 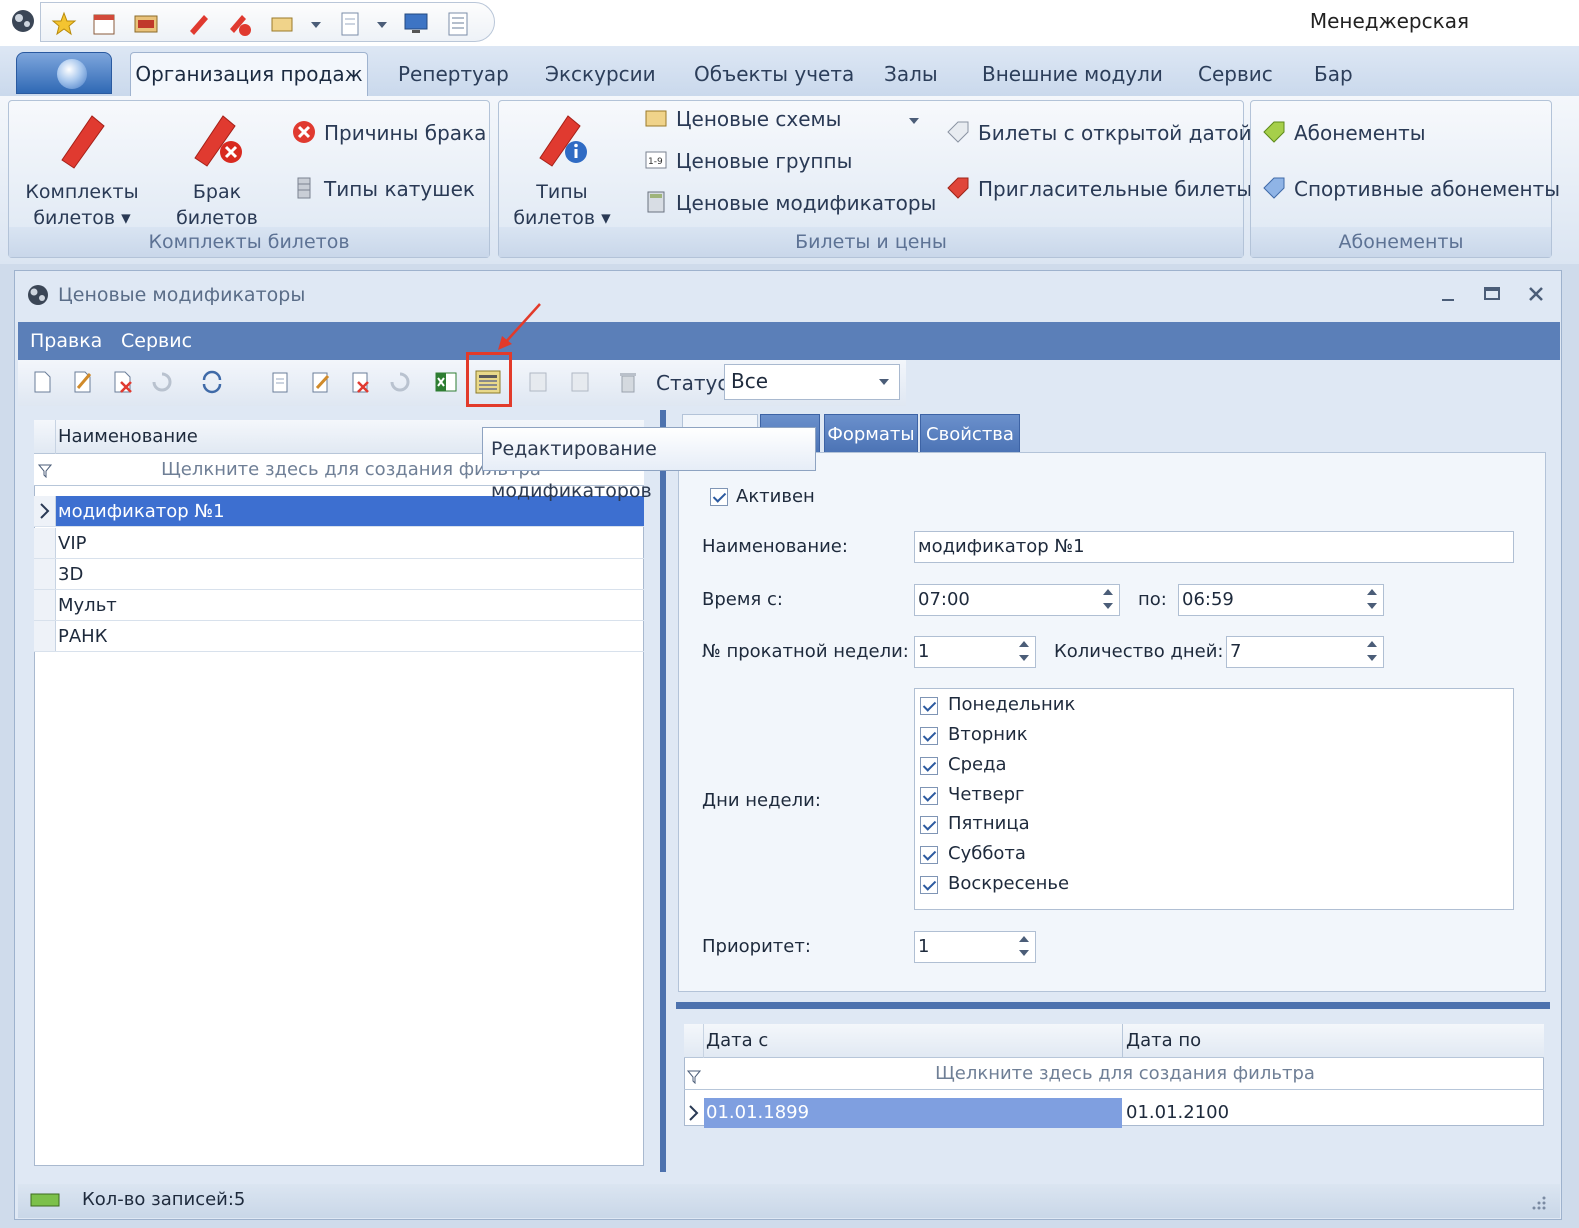 I want to click on group-label: Абонементы, so click(x=1401, y=242).